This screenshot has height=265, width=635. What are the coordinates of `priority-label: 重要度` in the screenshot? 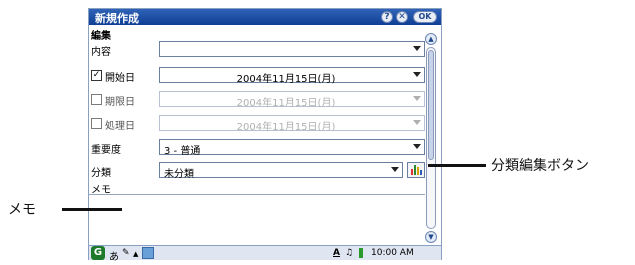 It's located at (106, 150).